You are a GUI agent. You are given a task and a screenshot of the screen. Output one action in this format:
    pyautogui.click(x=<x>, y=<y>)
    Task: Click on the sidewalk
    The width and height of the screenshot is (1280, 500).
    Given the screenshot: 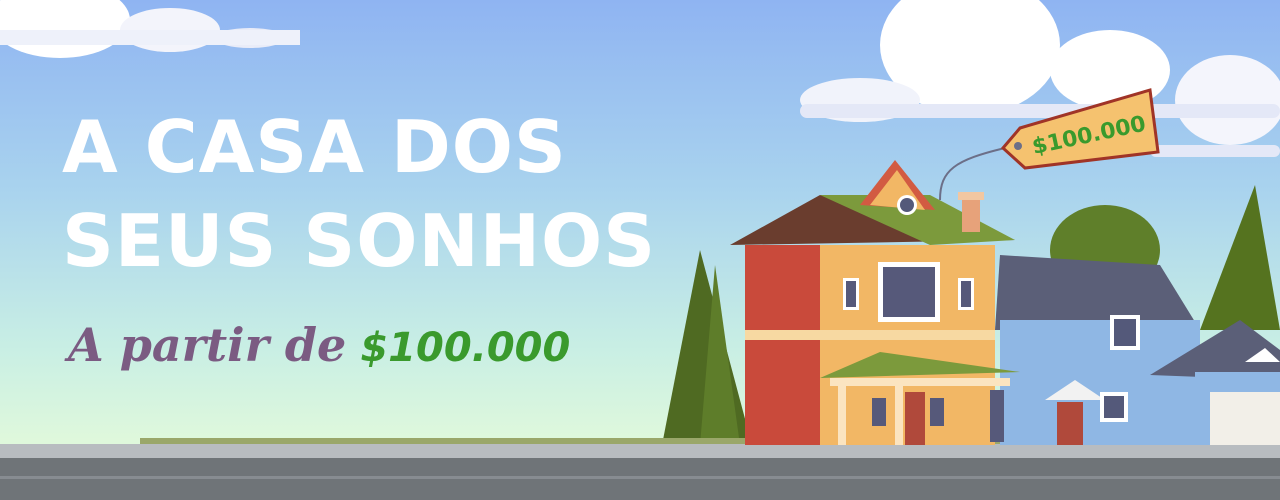 What is the action you would take?
    pyautogui.click(x=640, y=451)
    